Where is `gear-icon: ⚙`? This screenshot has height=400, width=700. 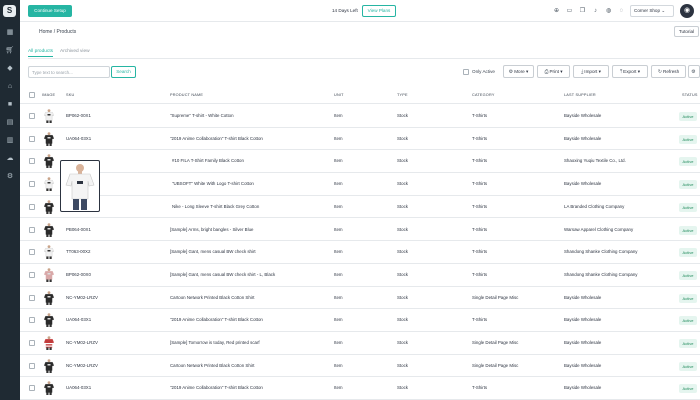 gear-icon: ⚙ is located at coordinates (10, 177).